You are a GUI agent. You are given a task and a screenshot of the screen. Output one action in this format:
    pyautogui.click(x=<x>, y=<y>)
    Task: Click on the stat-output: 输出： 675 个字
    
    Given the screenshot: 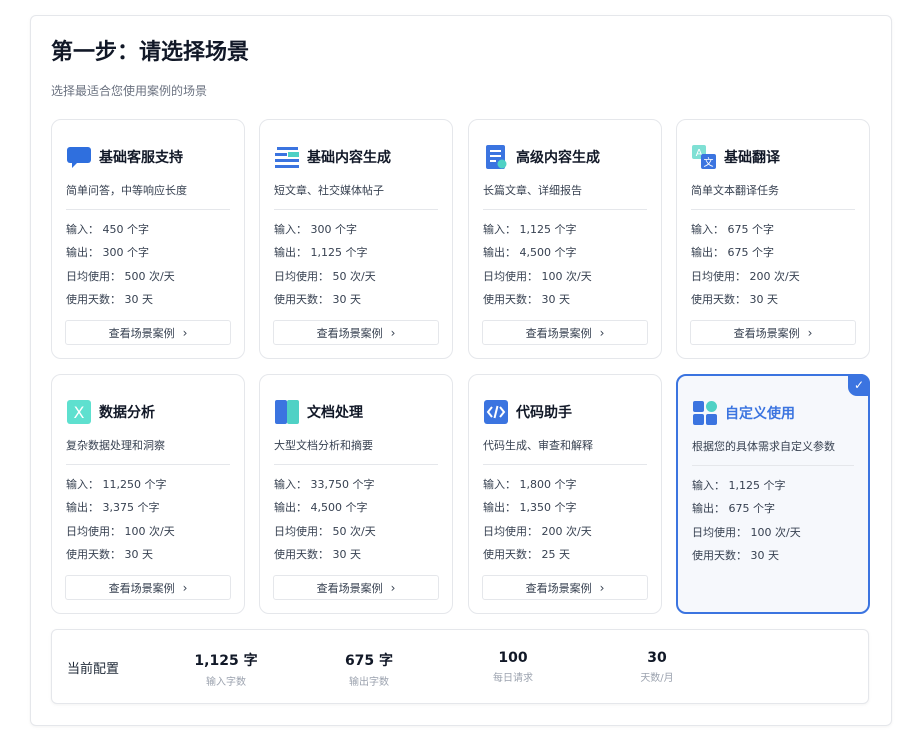 What is the action you would take?
    pyautogui.click(x=746, y=512)
    